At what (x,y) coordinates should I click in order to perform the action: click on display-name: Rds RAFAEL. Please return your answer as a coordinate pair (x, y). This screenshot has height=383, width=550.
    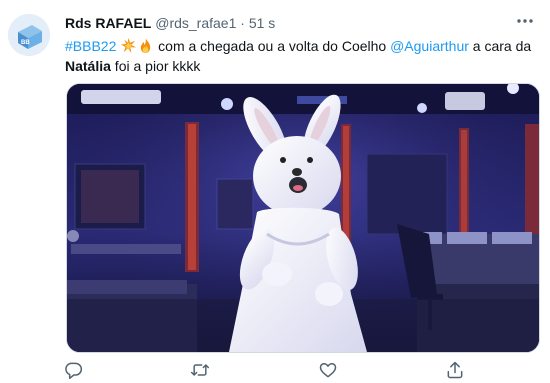
    Looking at the image, I should click on (108, 23).